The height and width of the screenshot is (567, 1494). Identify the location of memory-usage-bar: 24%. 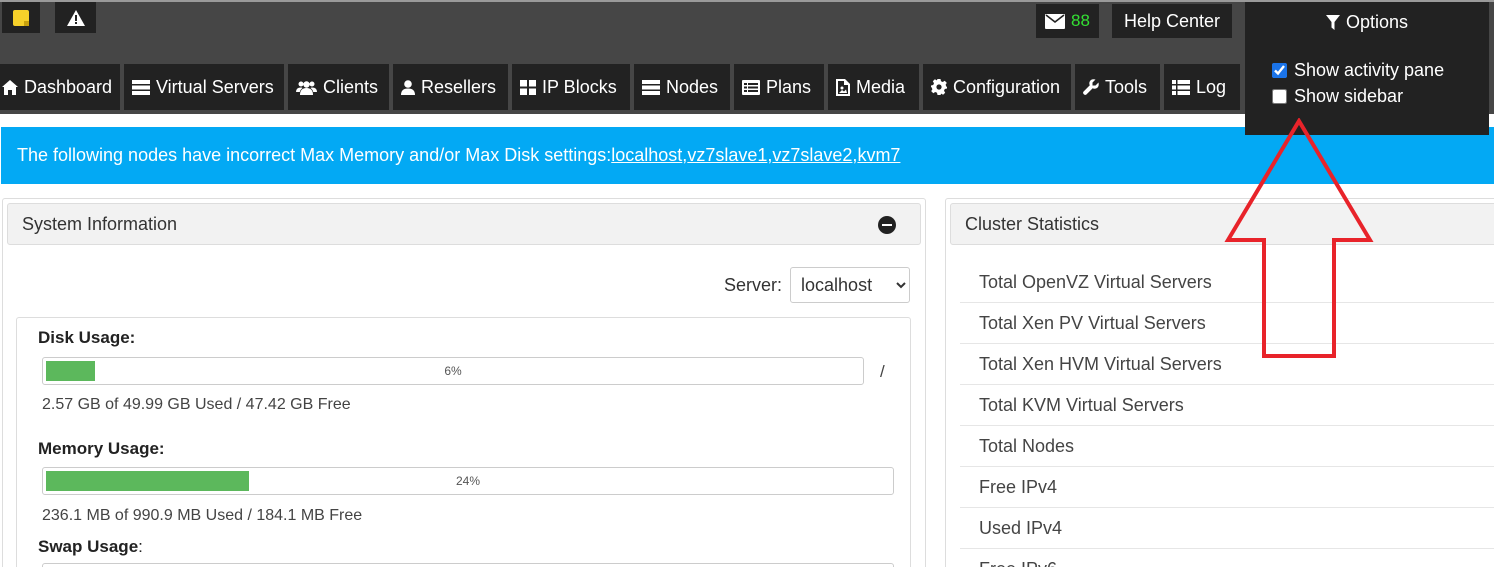
(468, 481).